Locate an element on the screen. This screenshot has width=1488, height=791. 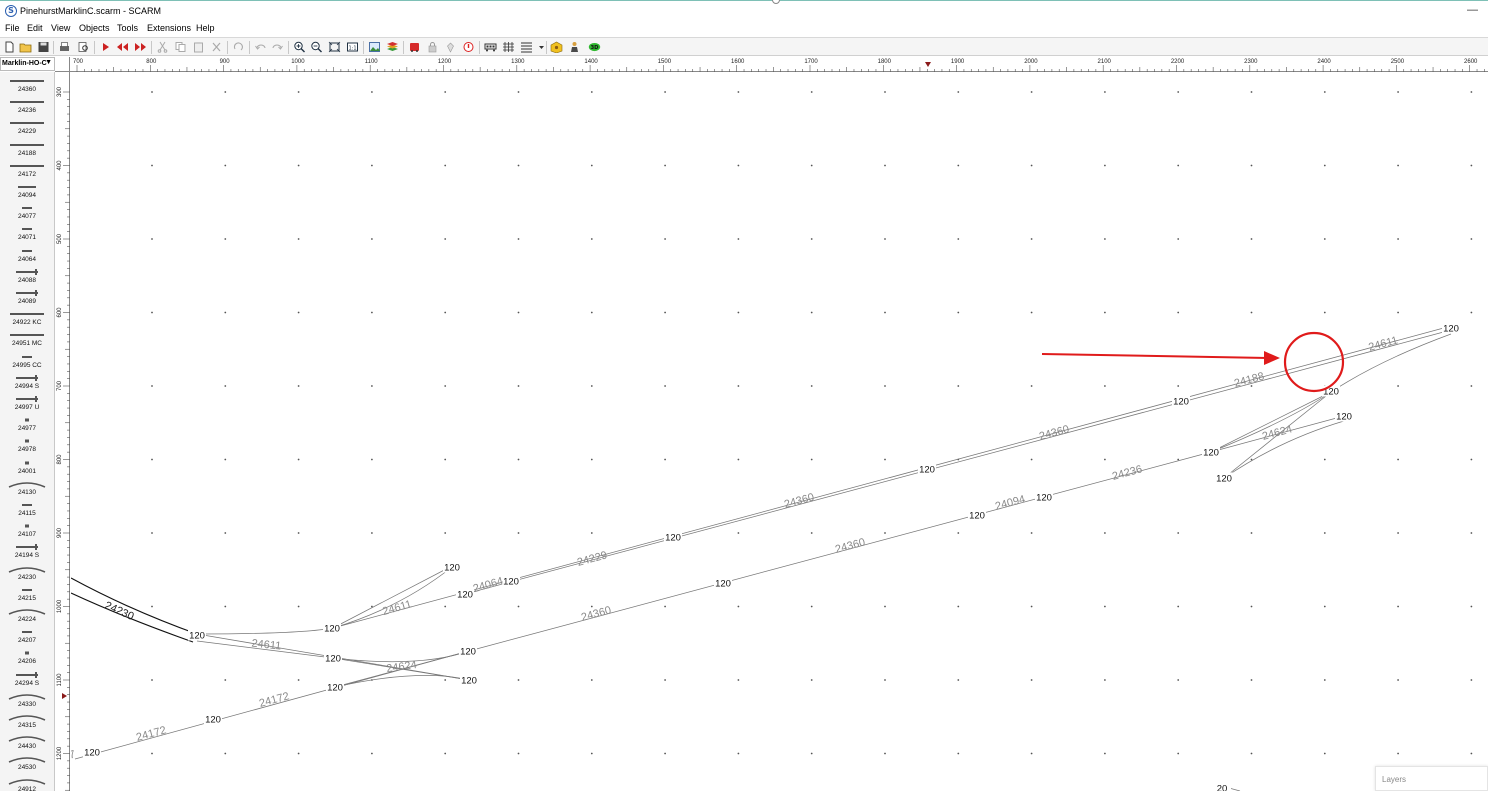
layers-icon is located at coordinates (392, 47).